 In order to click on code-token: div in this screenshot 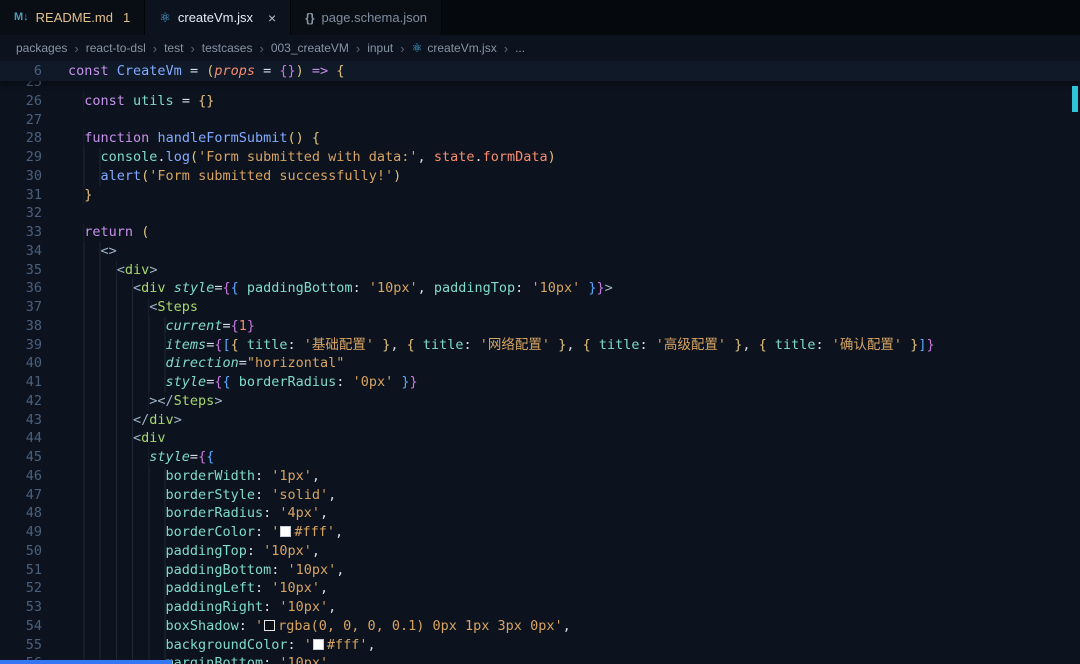, I will do `click(153, 288)`.